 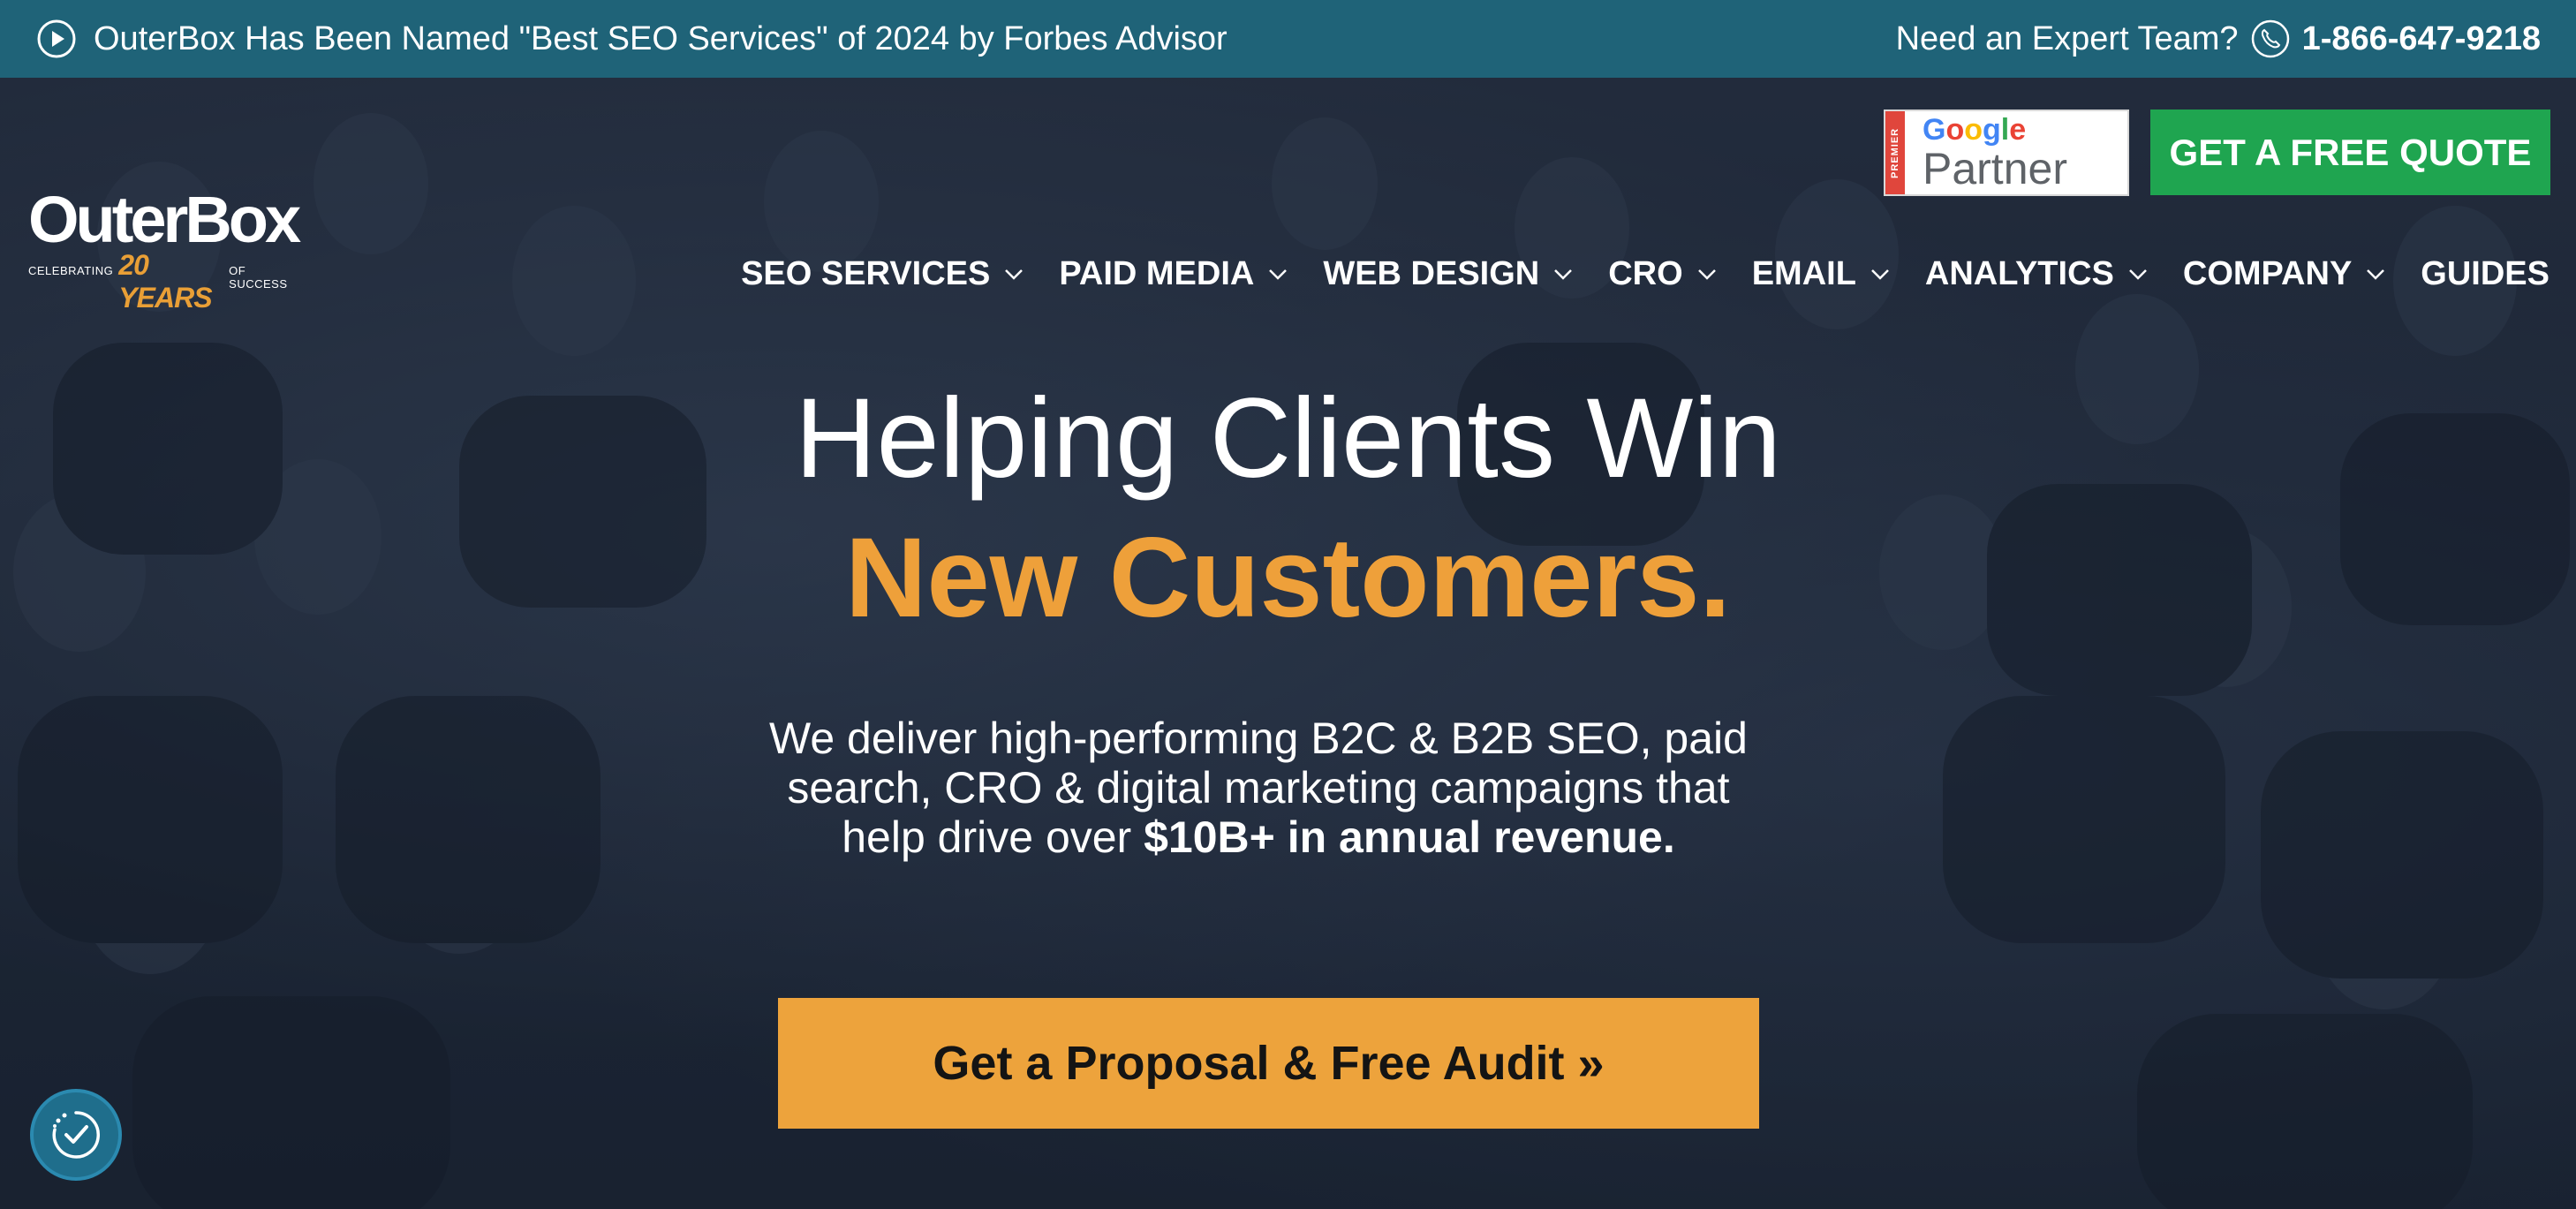 I want to click on nav-item-analytics: ANALYTICS, so click(x=2037, y=274).